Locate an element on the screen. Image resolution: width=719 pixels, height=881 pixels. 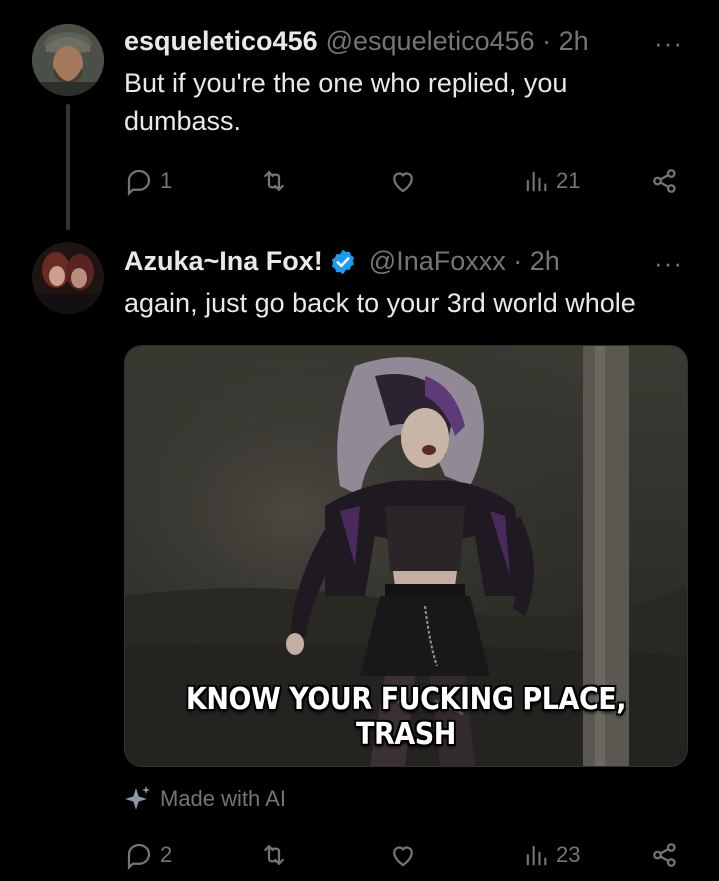
sparkle-icon is located at coordinates (137, 798).